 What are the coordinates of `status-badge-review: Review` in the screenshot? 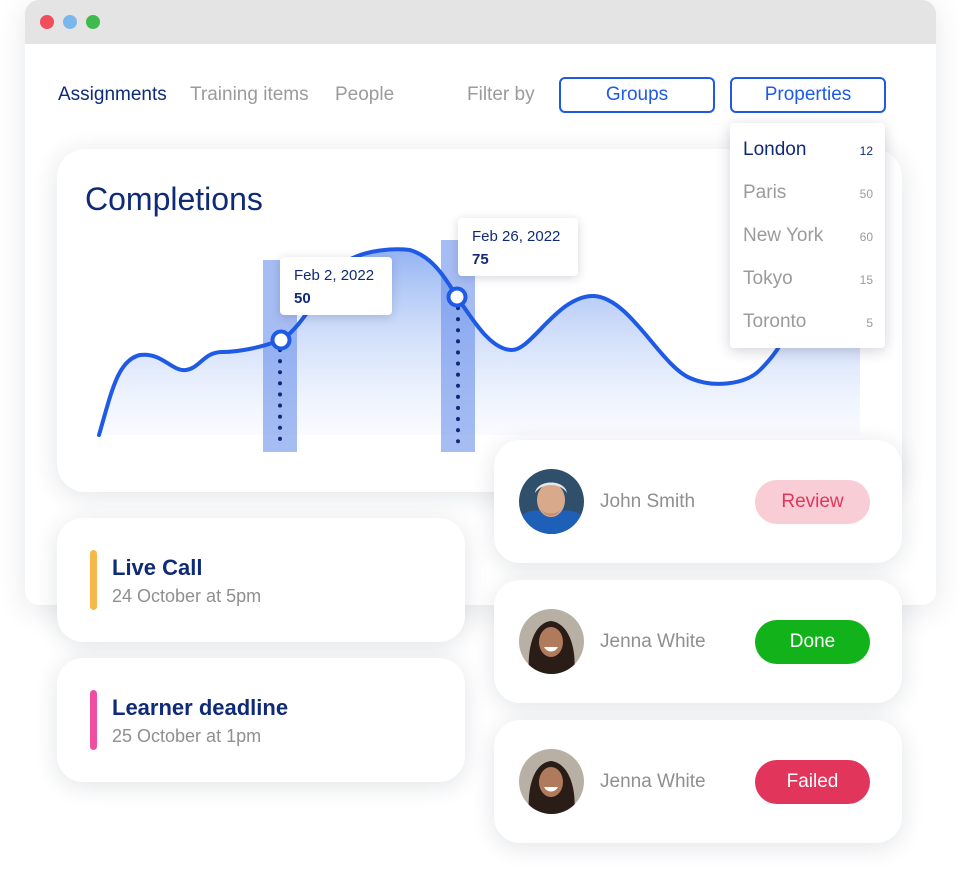 It's located at (812, 502).